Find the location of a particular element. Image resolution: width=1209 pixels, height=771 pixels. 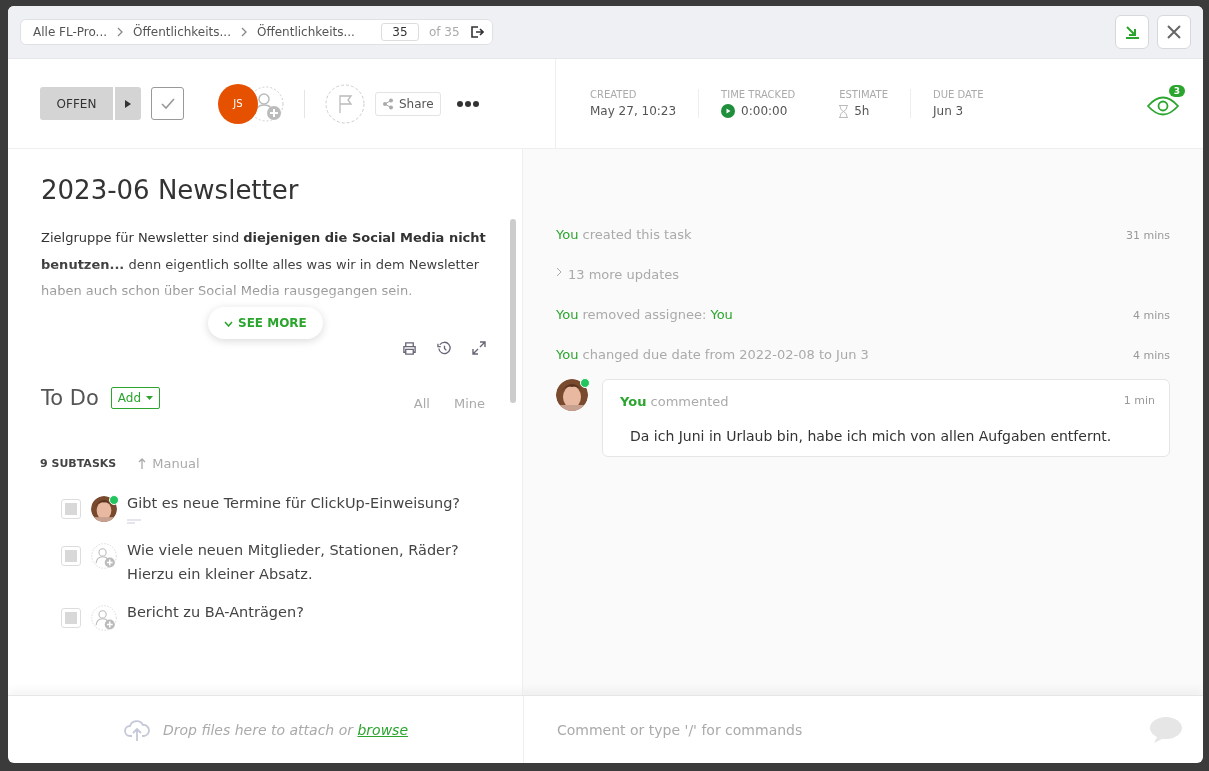

section-title: To Do is located at coordinates (70, 398).